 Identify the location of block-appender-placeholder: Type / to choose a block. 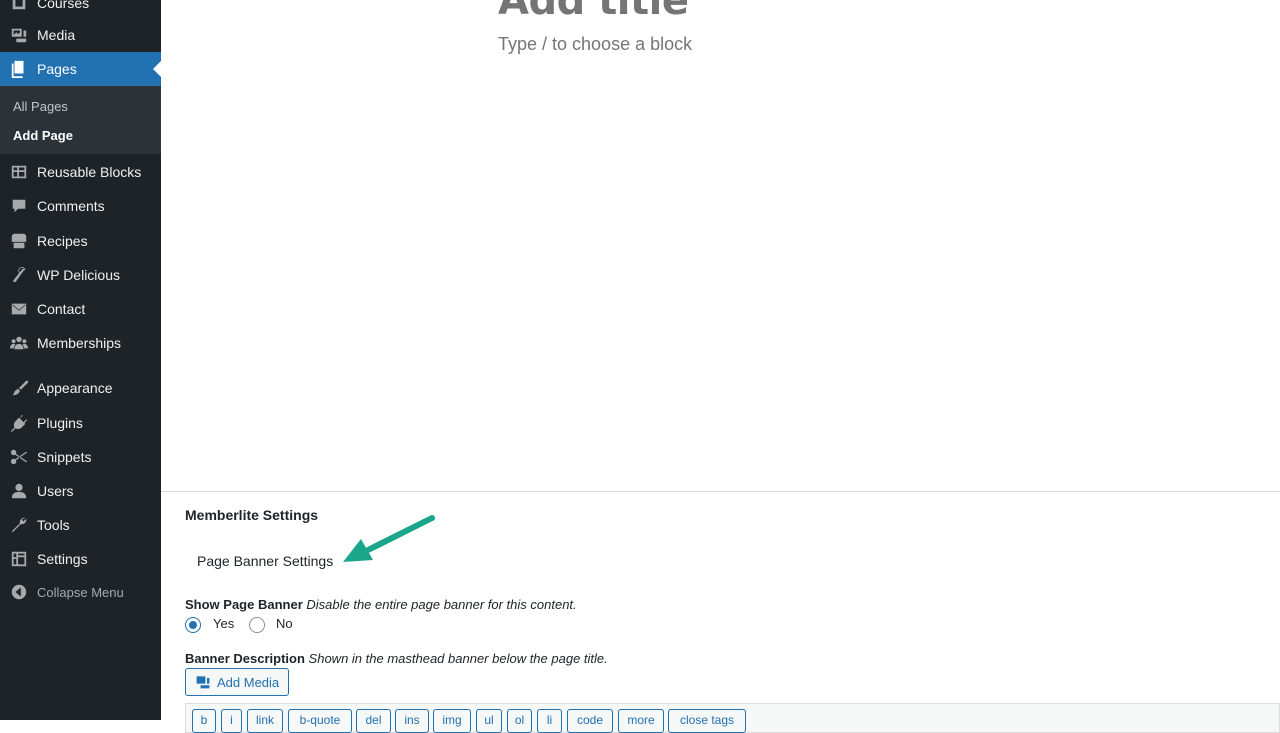
(595, 44).